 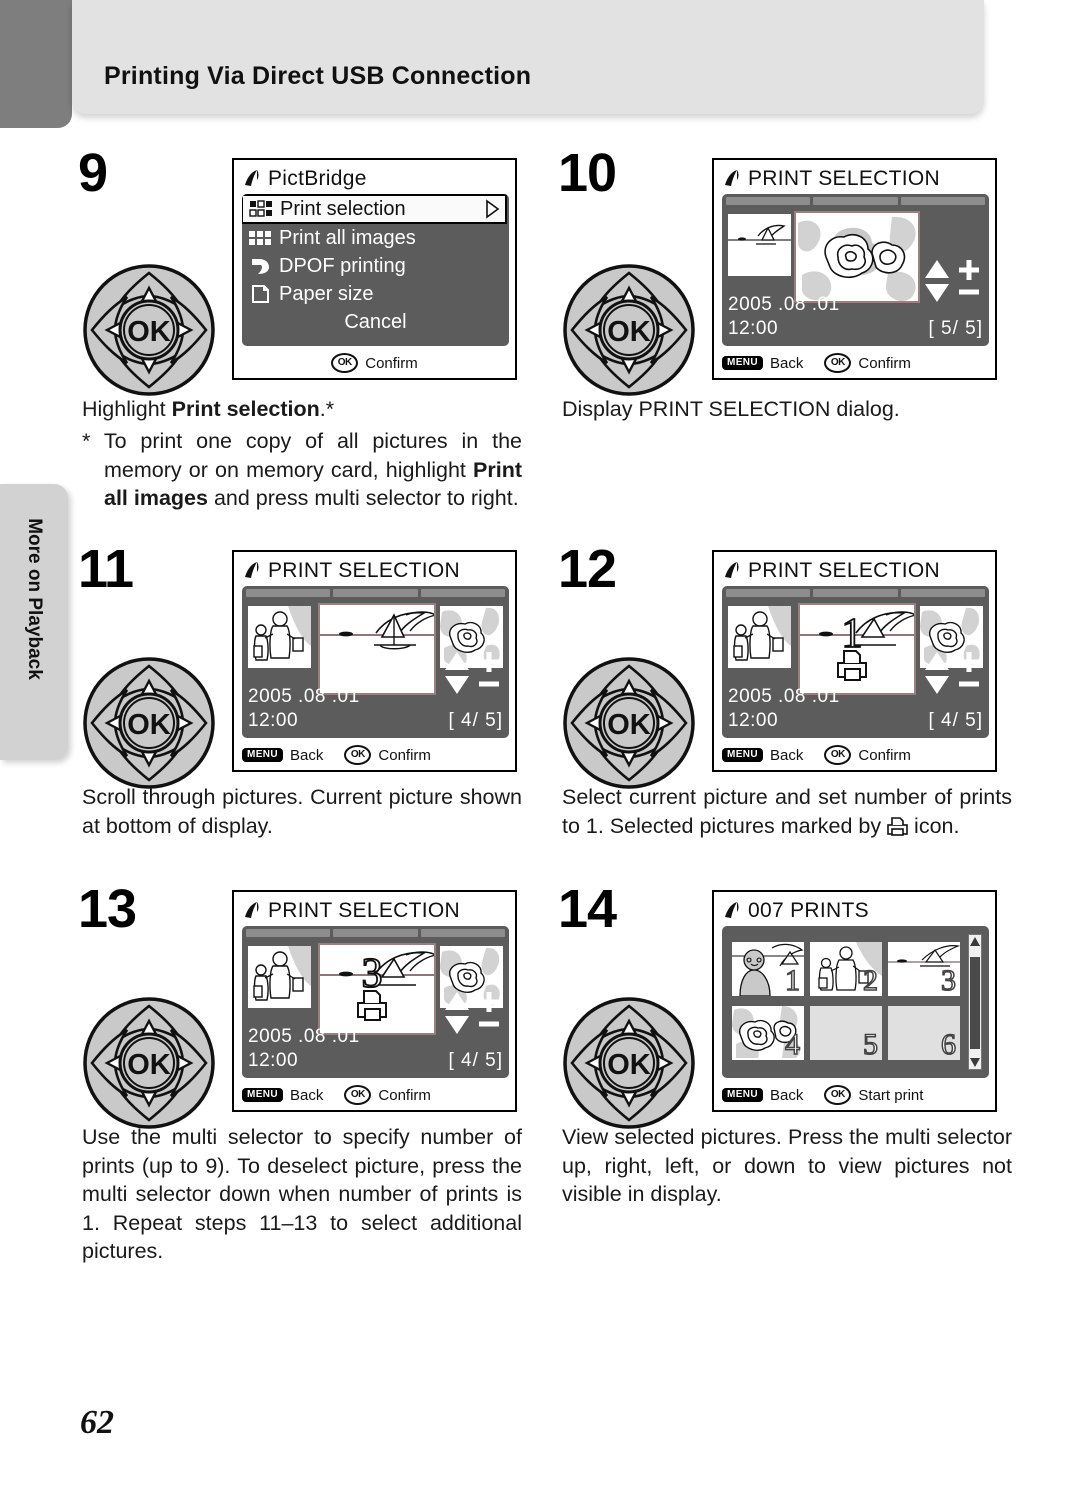 I want to click on grid-cell: 6, so click(x=924, y=1033).